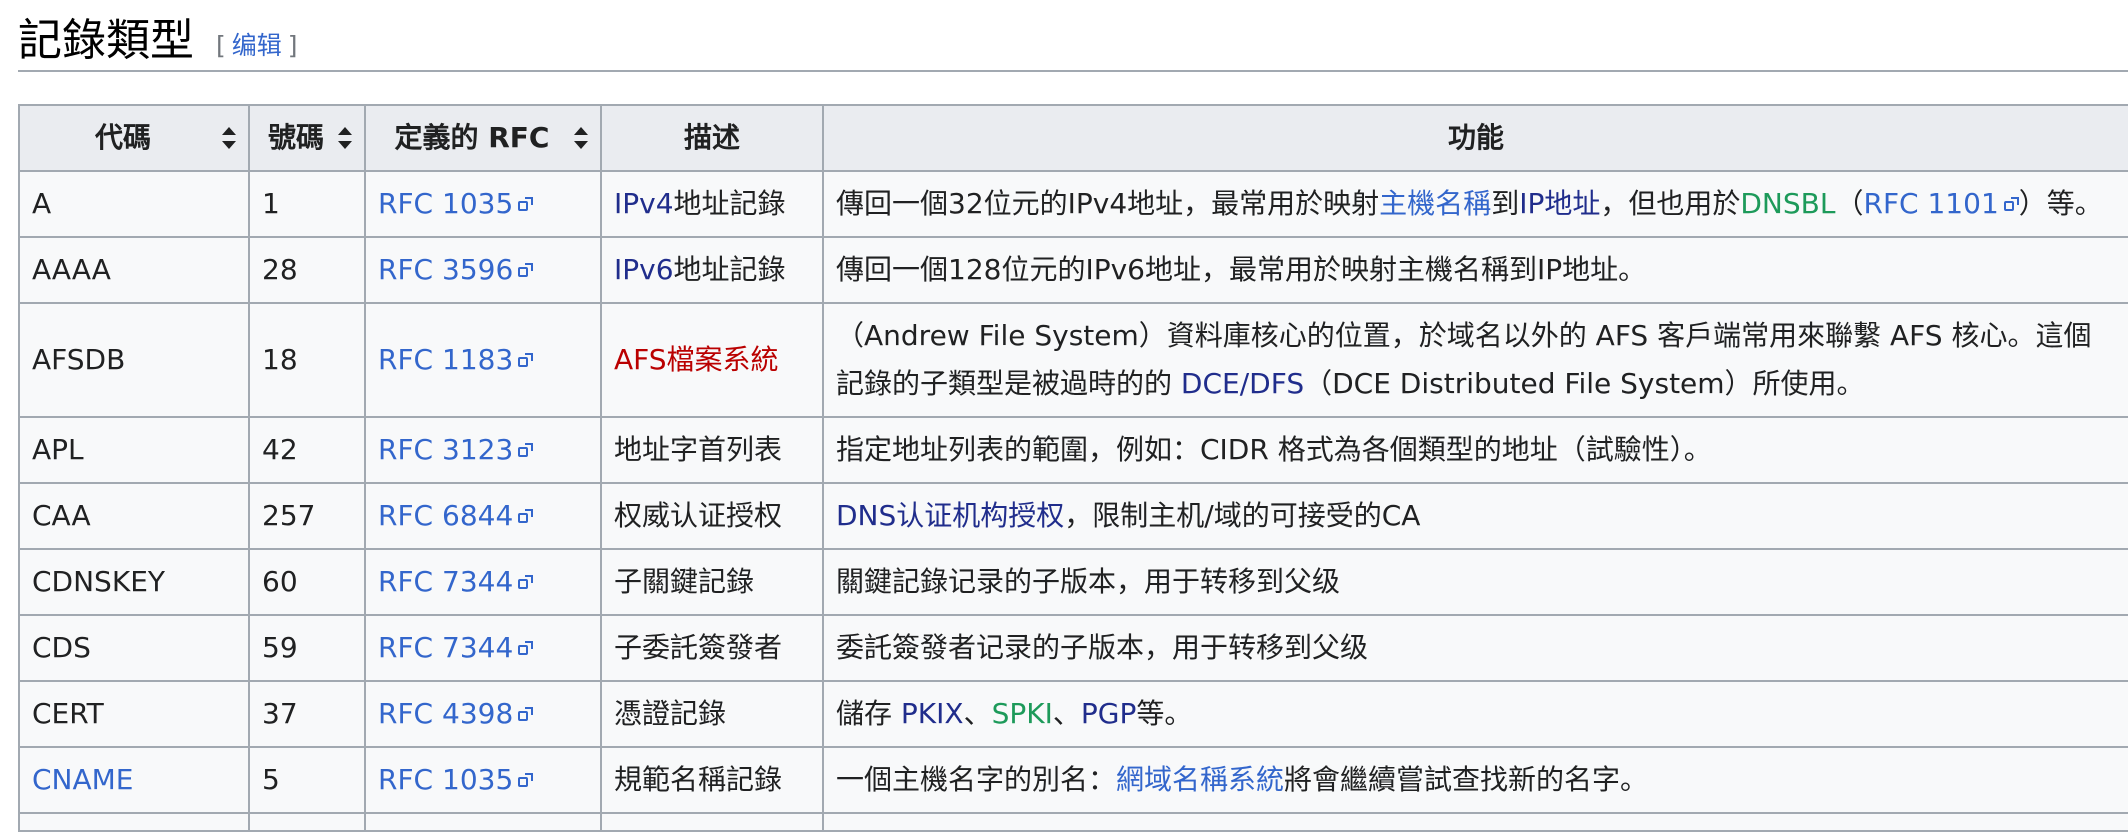 This screenshot has width=2128, height=836. Describe the element at coordinates (1435, 203) in the screenshot. I see `func-link-hostname: 主機名稱` at that location.